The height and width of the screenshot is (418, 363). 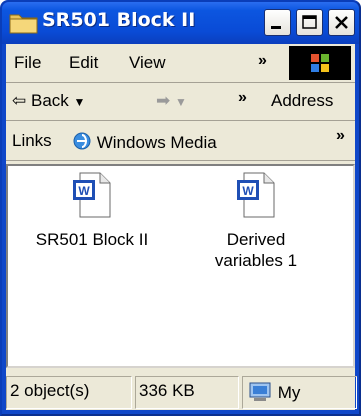 What do you see at coordinates (262, 61) in the screenshot?
I see `menu-overflow-chevron: »` at bounding box center [262, 61].